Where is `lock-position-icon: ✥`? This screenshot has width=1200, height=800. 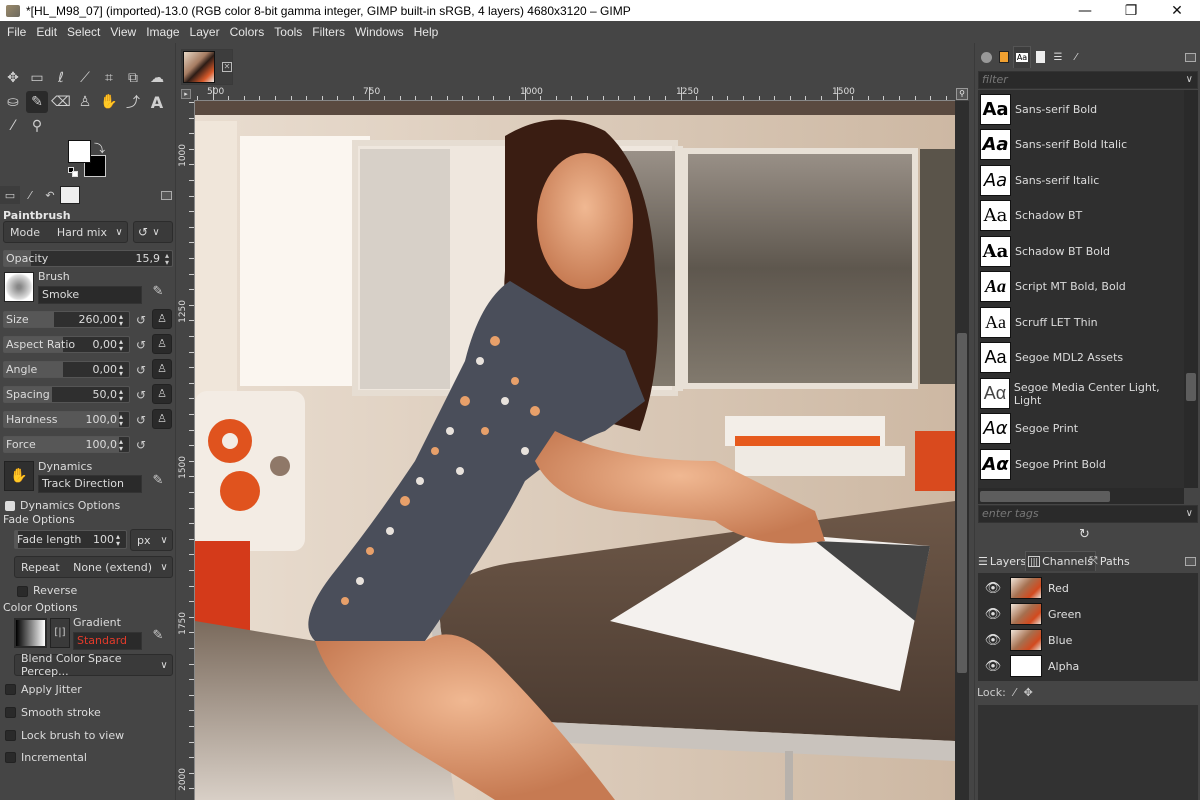
lock-position-icon: ✥ is located at coordinates (1028, 692).